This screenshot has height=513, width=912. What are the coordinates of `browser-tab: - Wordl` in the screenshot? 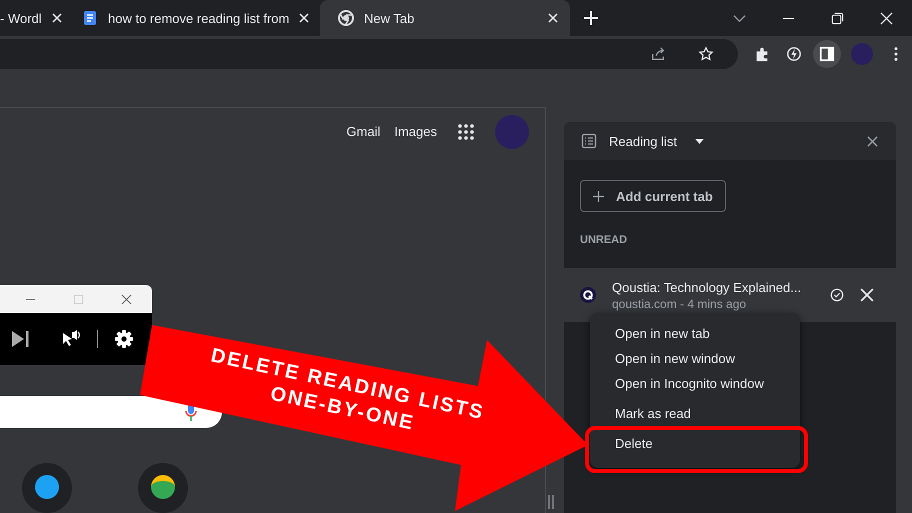 It's located at (36, 18).